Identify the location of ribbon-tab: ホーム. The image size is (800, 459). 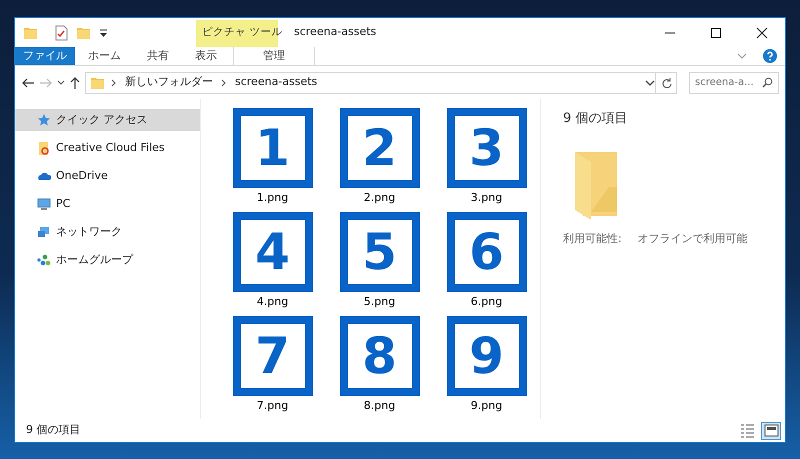
(104, 56).